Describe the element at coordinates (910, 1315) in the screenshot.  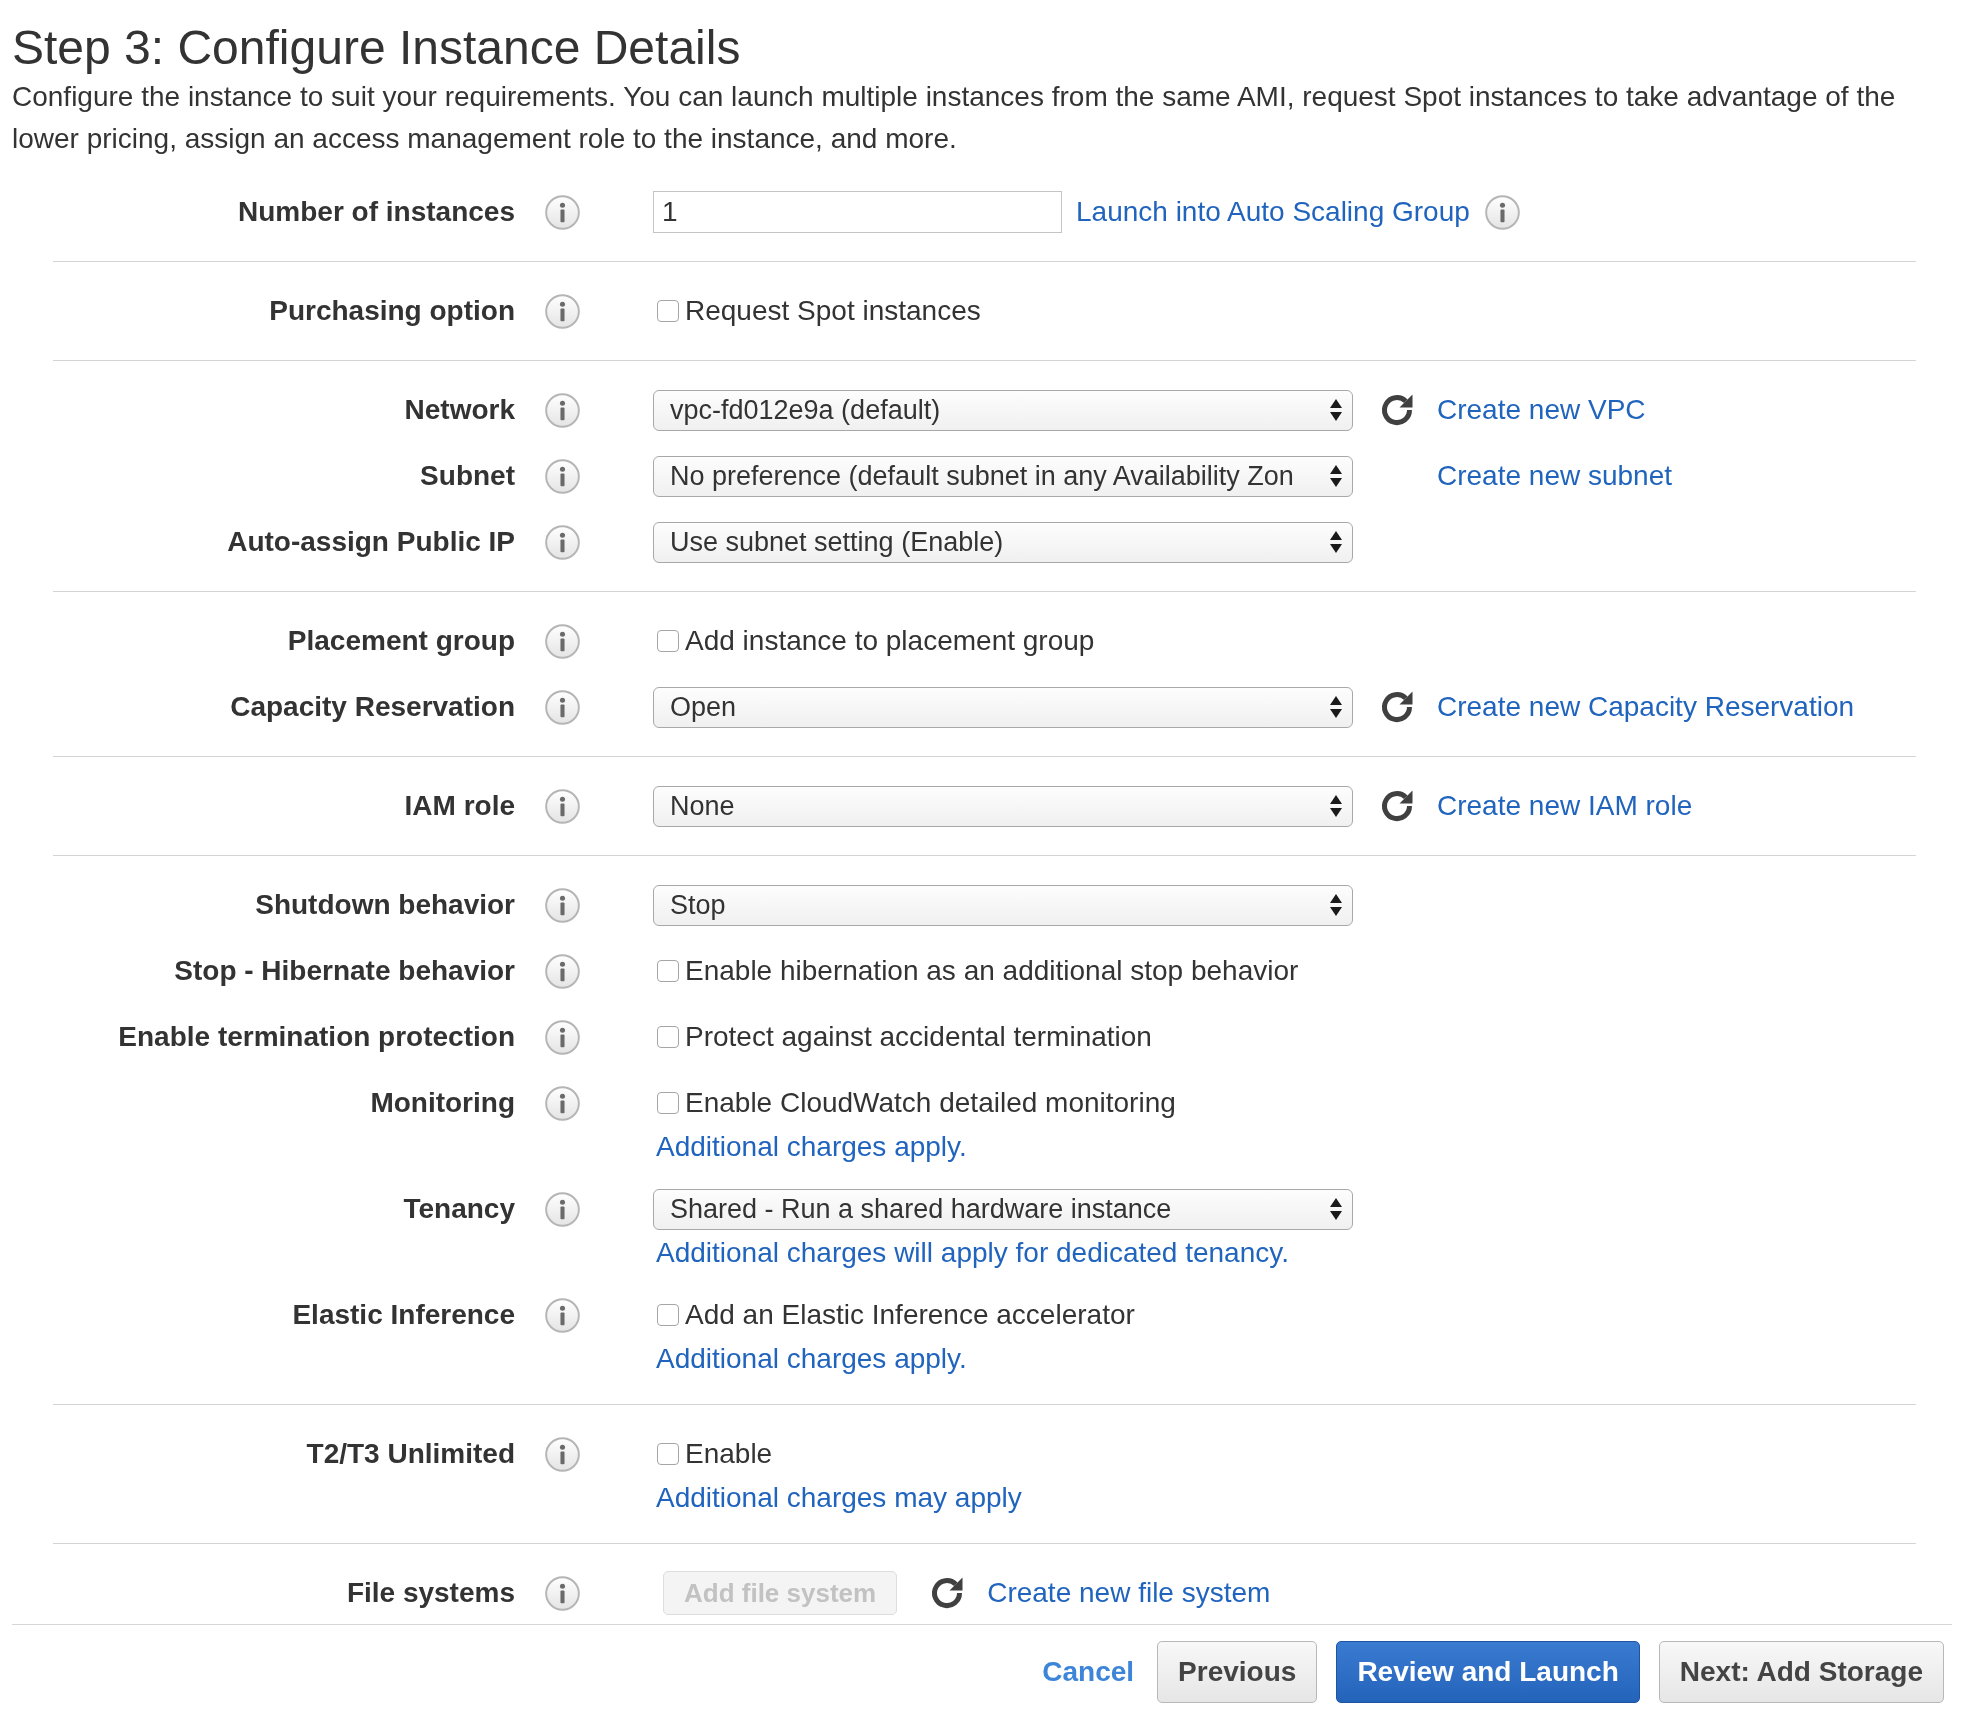
I see `checkbox-label: Add an Elastic Inference accelerator` at that location.